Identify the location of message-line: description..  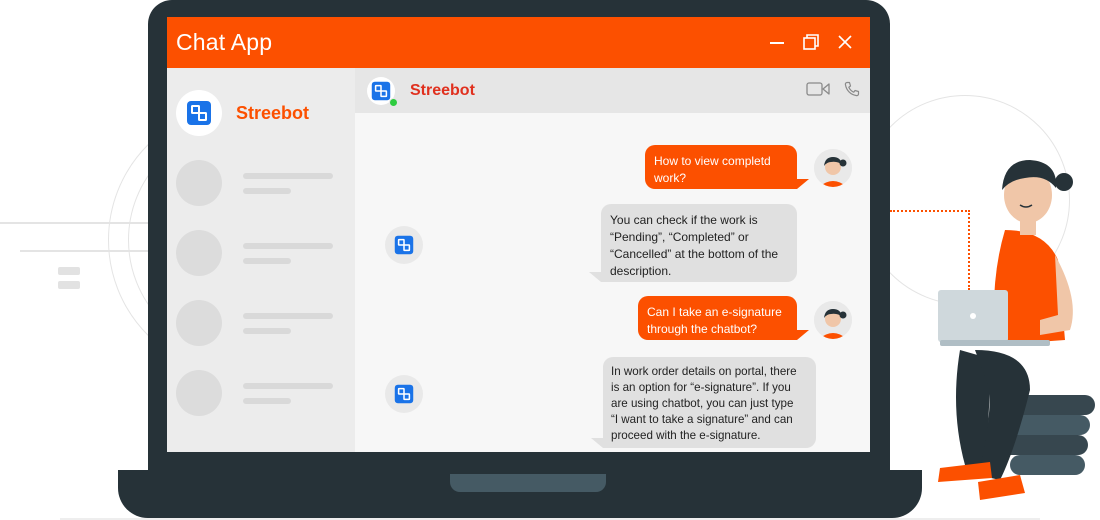
(641, 271).